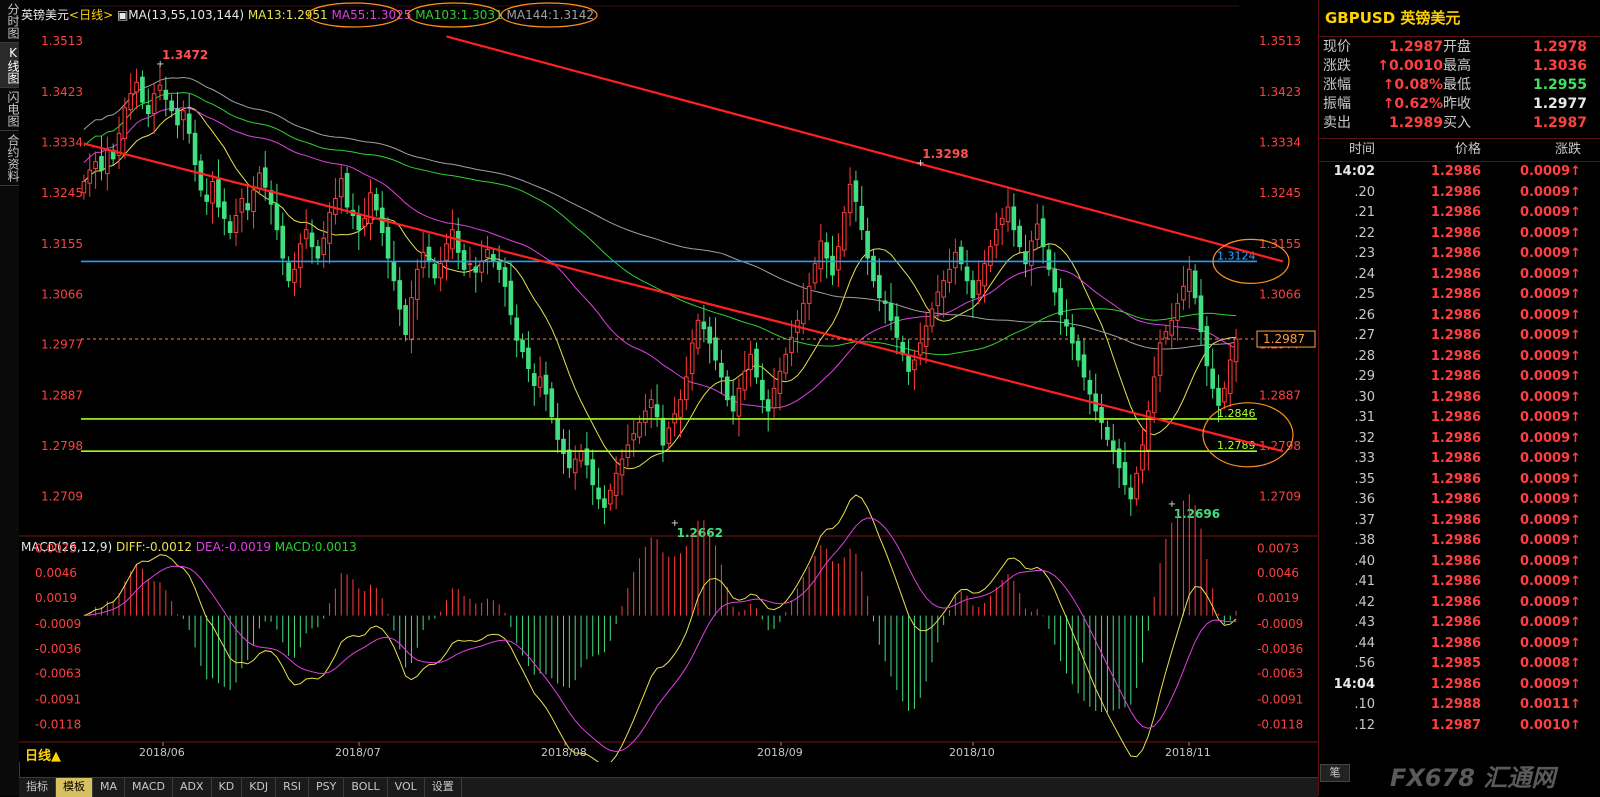 The width and height of the screenshot is (1600, 797). What do you see at coordinates (109, 787) in the screenshot?
I see `bottom-tab-2: MA` at bounding box center [109, 787].